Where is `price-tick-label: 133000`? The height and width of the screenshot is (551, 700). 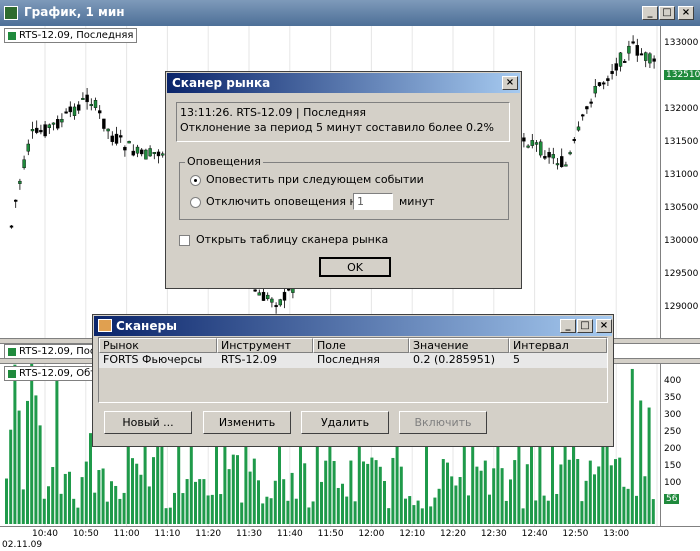 price-tick-label: 133000 is located at coordinates (681, 43).